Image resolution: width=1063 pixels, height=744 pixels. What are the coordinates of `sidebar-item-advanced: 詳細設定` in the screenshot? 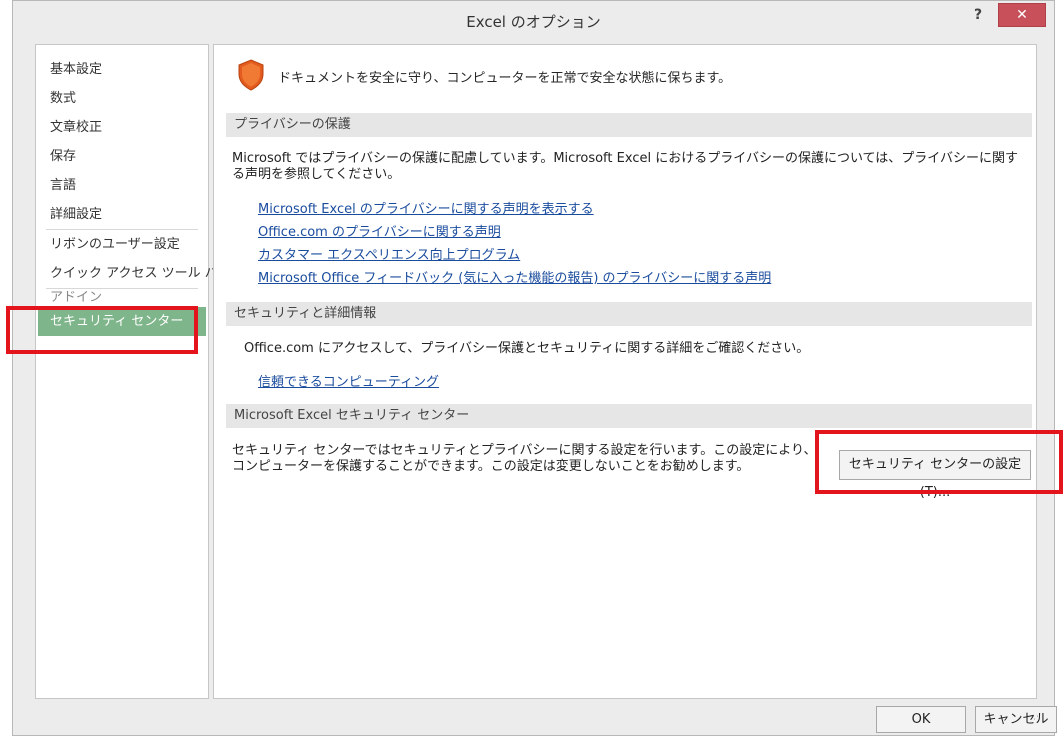 It's located at (122, 214).